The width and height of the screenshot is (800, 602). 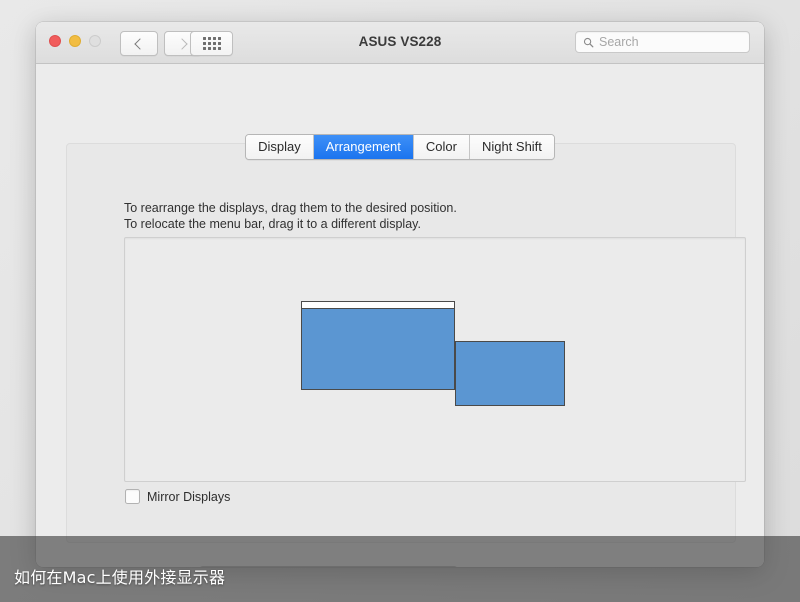 What do you see at coordinates (588, 42) in the screenshot?
I see `search-icon` at bounding box center [588, 42].